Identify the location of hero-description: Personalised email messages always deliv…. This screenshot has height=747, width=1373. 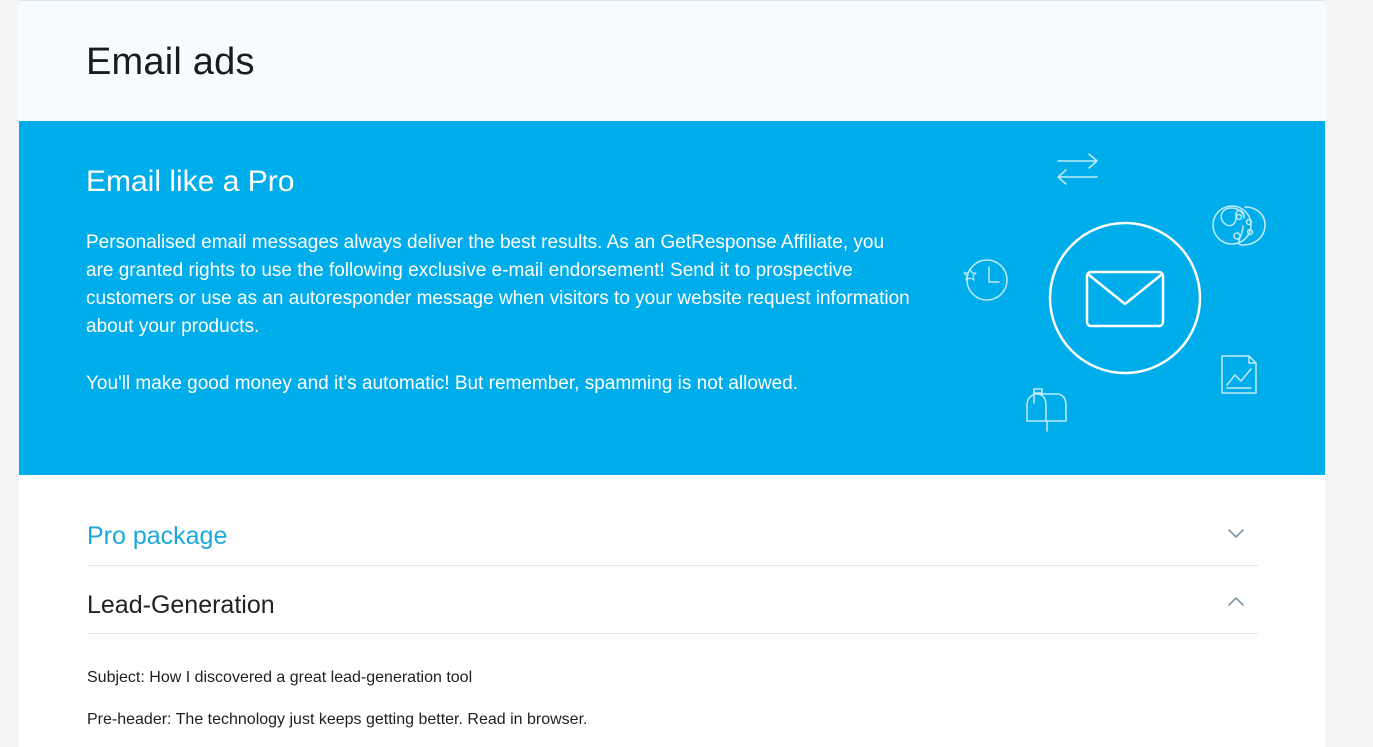
(498, 284).